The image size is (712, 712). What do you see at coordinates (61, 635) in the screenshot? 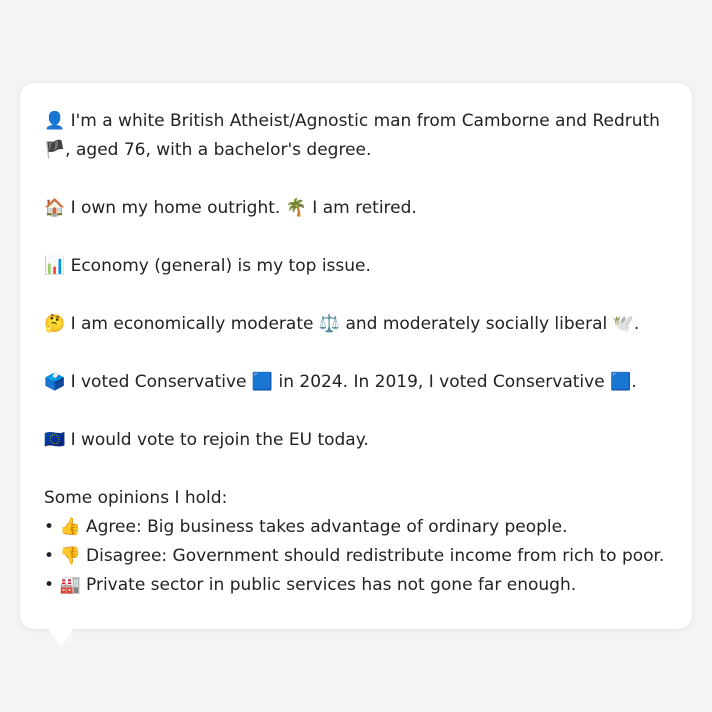
I see `bubble-tail` at bounding box center [61, 635].